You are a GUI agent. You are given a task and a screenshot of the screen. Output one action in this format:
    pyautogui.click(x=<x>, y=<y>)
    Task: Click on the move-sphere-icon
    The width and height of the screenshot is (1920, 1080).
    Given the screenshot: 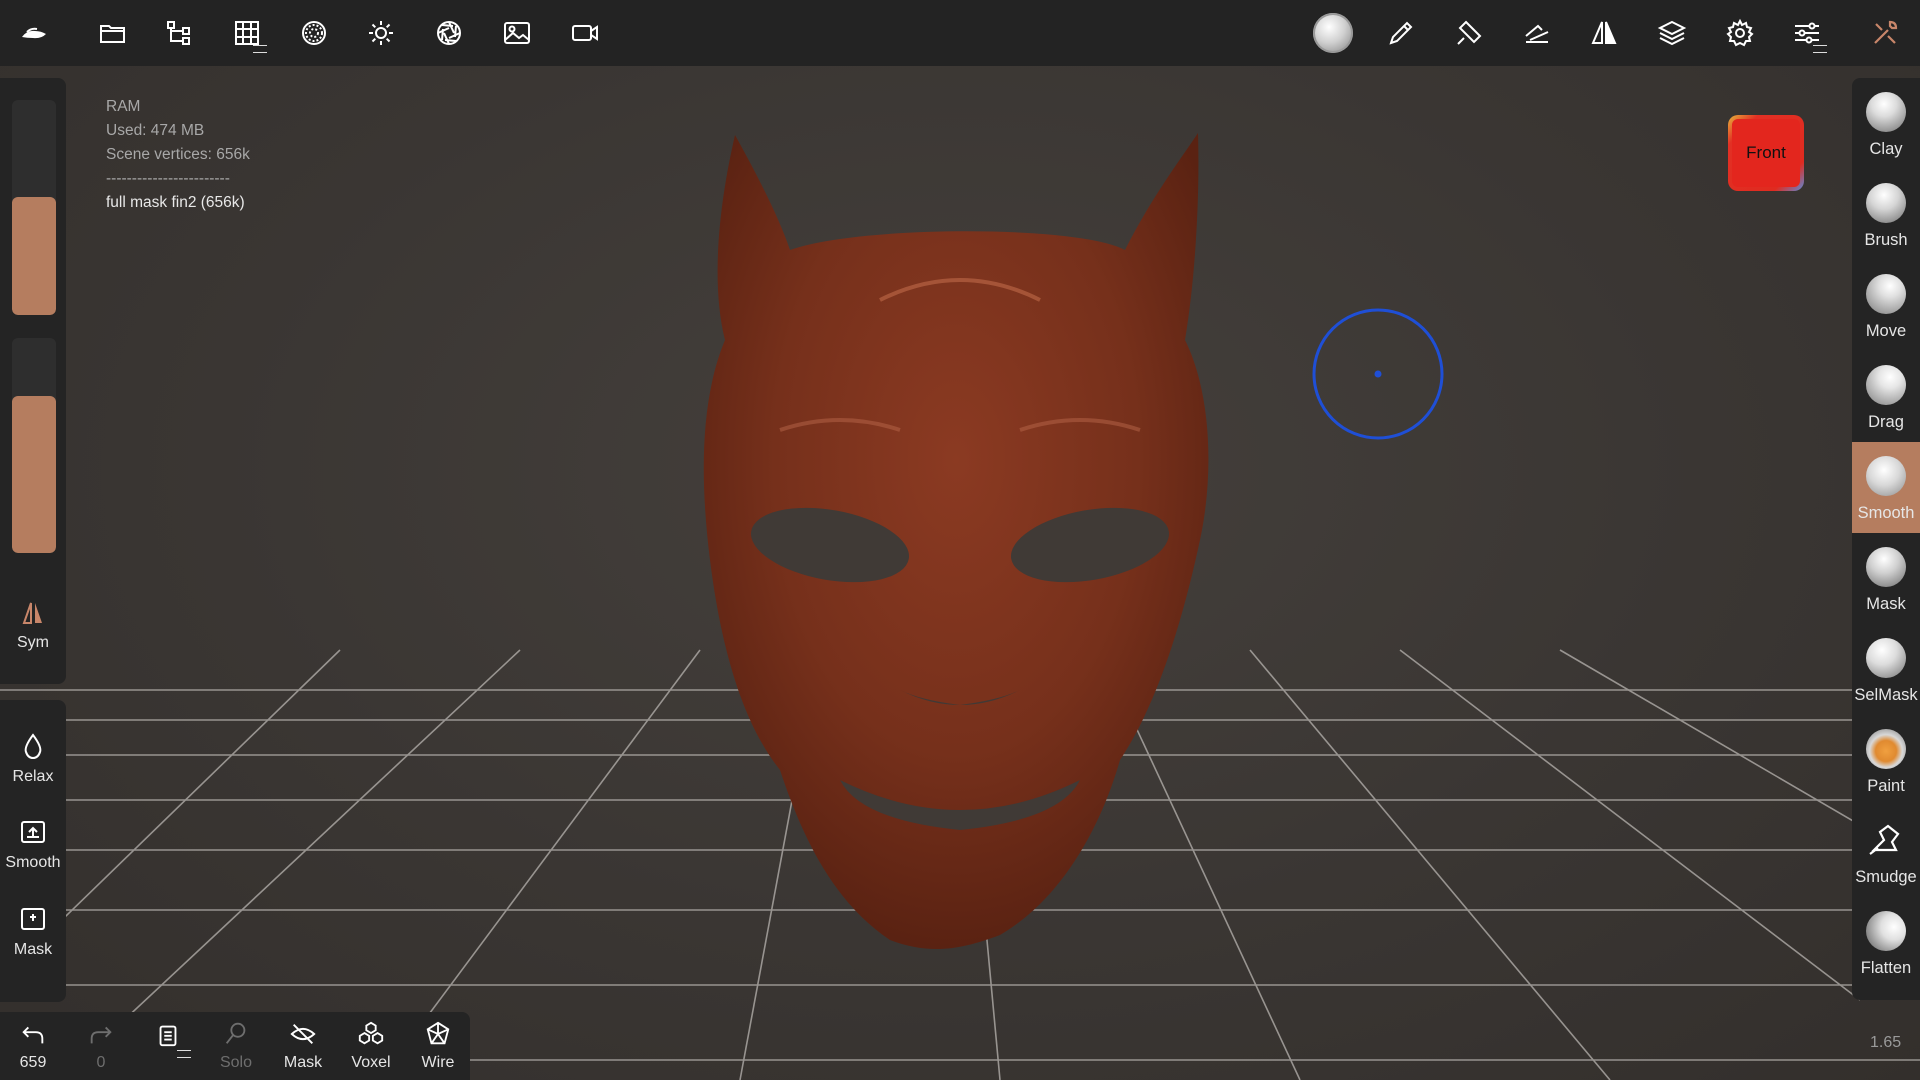 What is the action you would take?
    pyautogui.click(x=1886, y=294)
    